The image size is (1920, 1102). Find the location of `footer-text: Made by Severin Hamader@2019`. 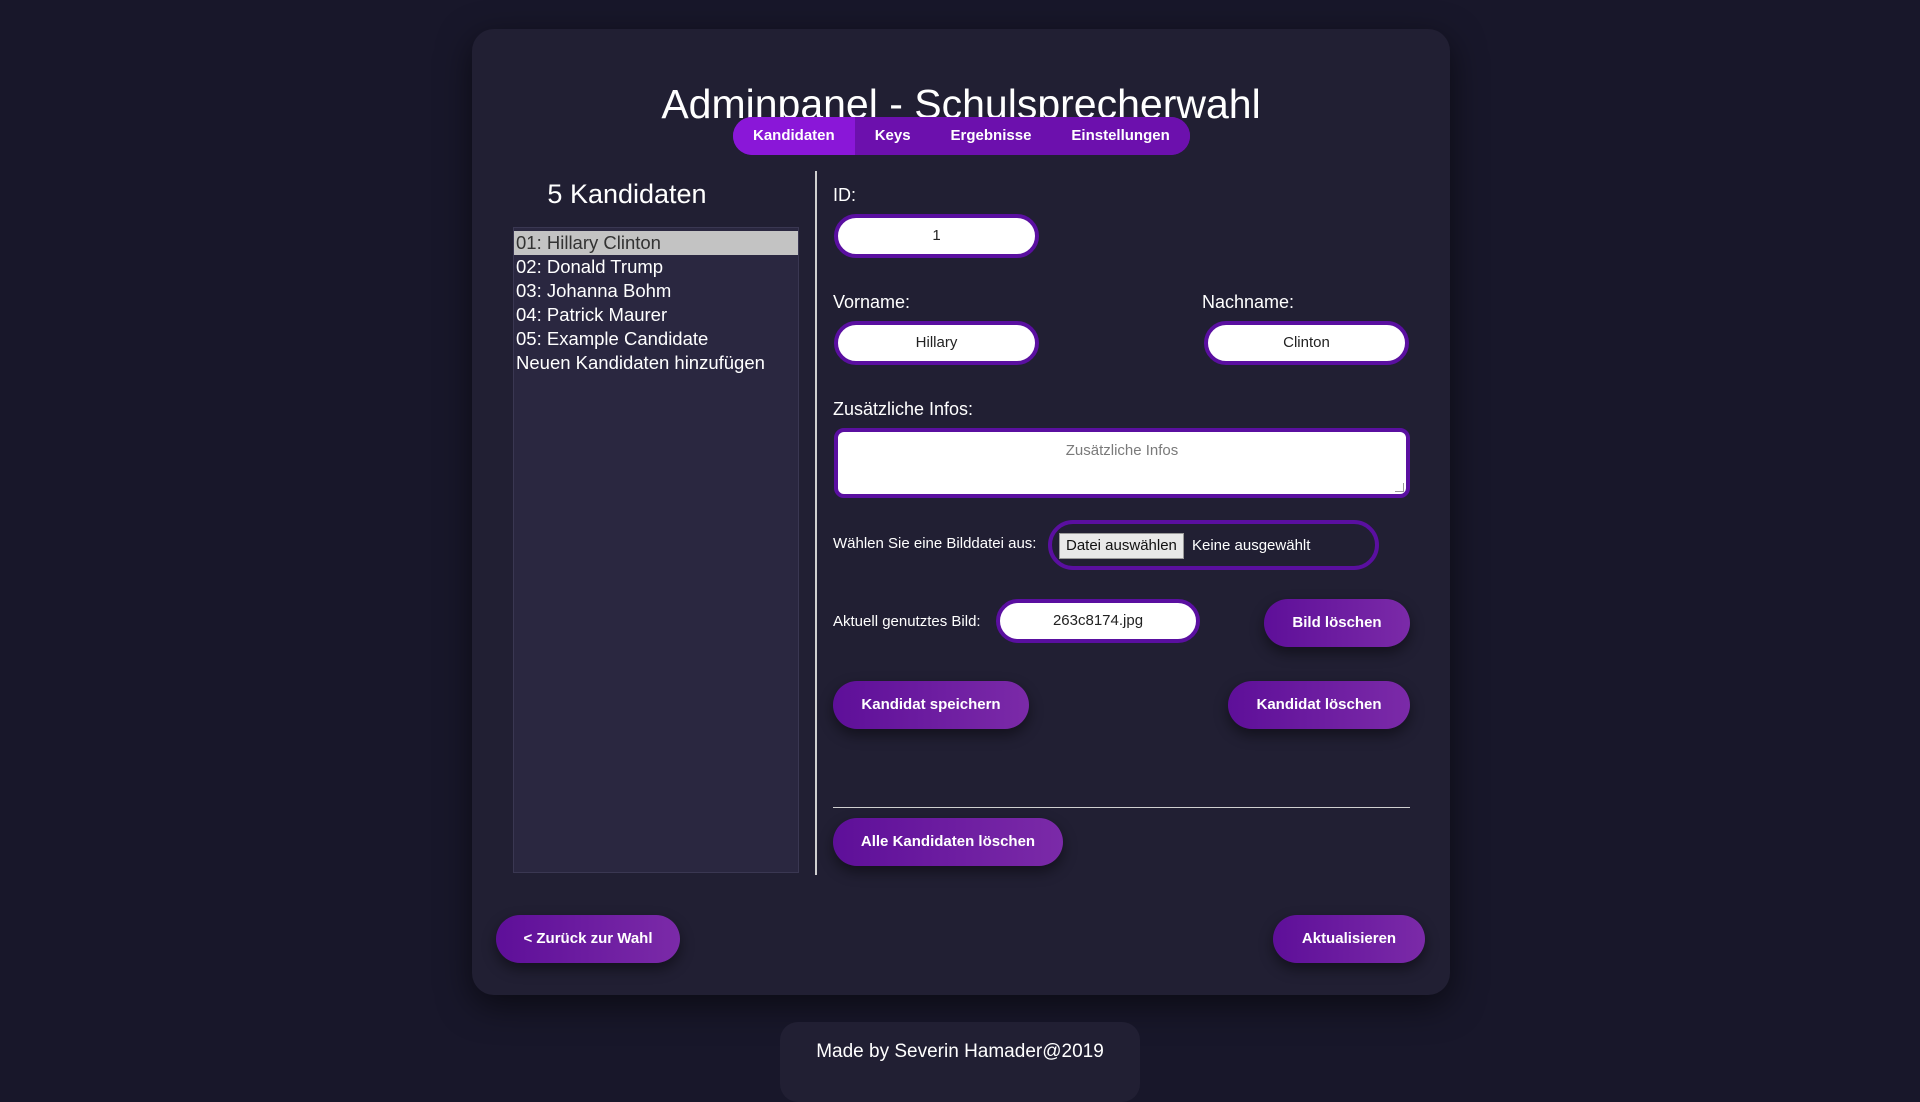

footer-text: Made by Severin Hamader@2019 is located at coordinates (960, 1051).